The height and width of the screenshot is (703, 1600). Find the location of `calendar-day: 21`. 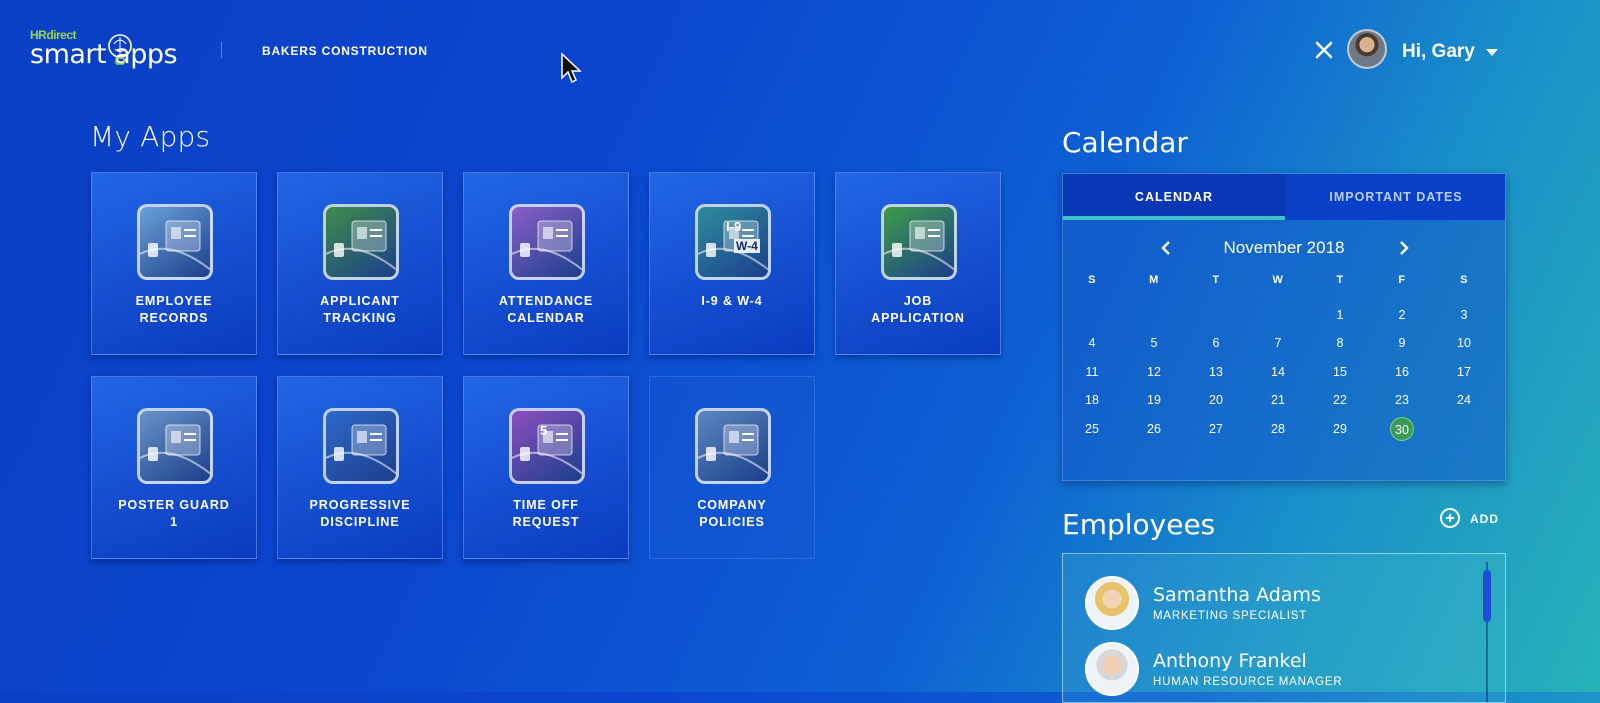

calendar-day: 21 is located at coordinates (1278, 400).